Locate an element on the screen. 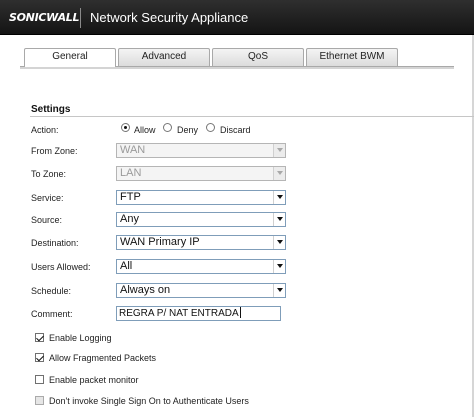 This screenshot has width=474, height=417. sonicwall-logo: SONICWALL is located at coordinates (44, 17).